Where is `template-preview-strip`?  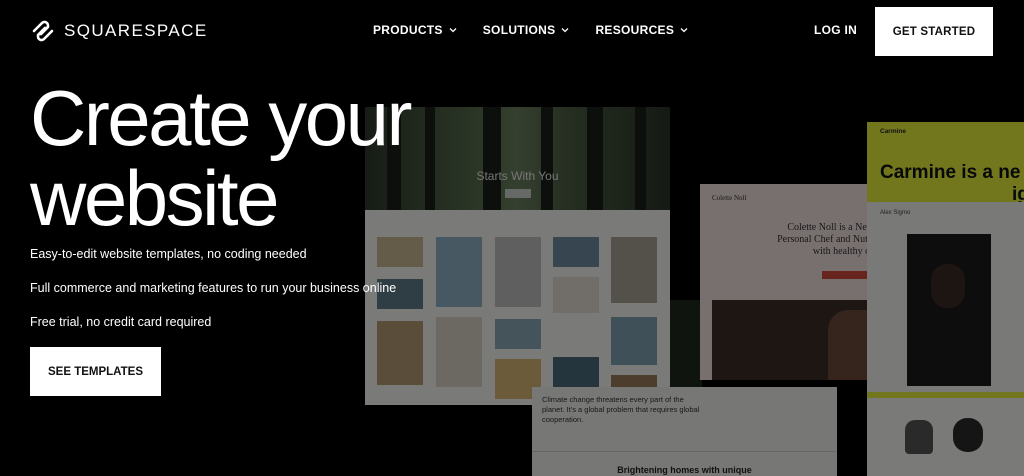 template-preview-strip is located at coordinates (686, 345).